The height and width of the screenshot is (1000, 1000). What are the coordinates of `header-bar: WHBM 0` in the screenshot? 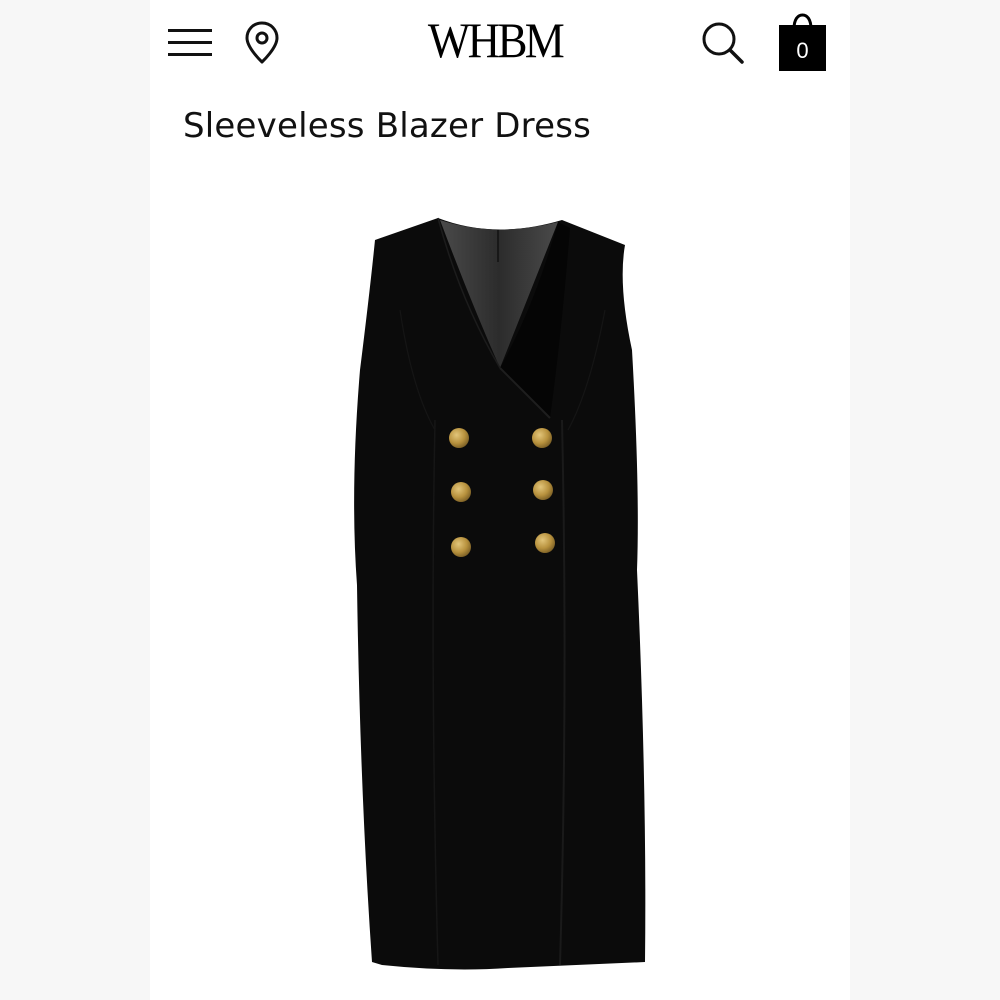 It's located at (500, 45).